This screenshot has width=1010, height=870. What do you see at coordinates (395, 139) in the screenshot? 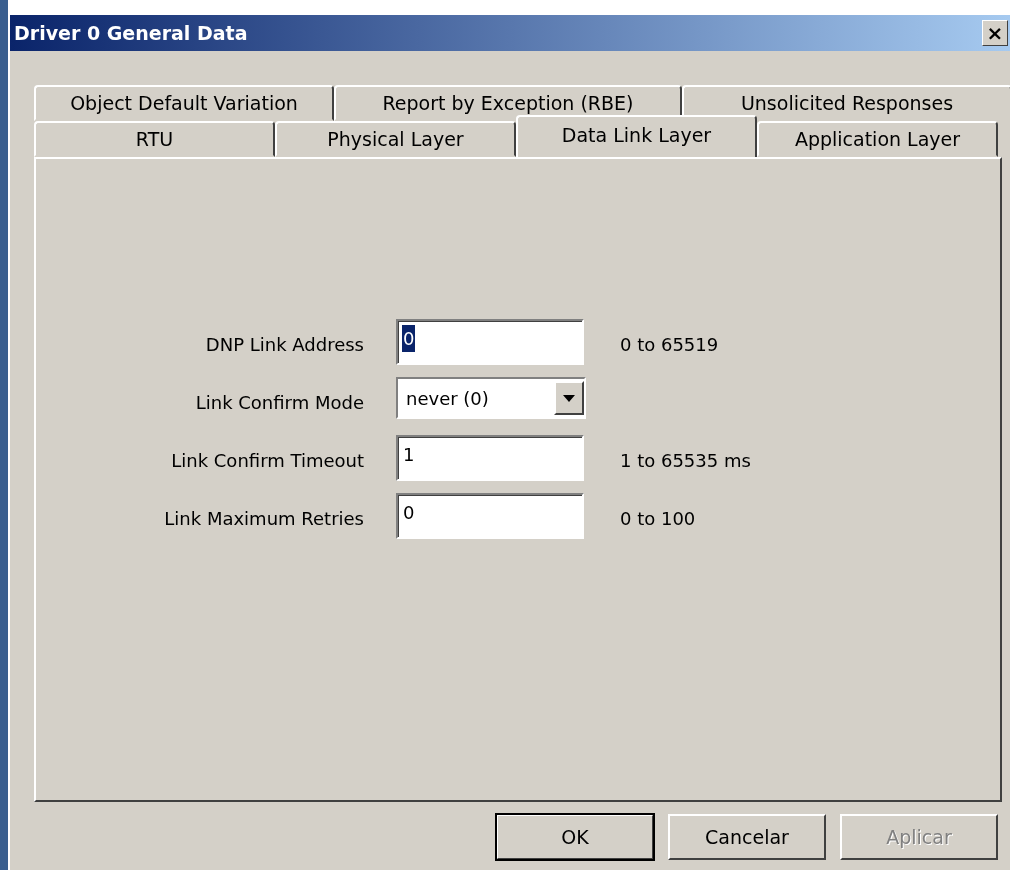
I see `tab: Physical Layer` at bounding box center [395, 139].